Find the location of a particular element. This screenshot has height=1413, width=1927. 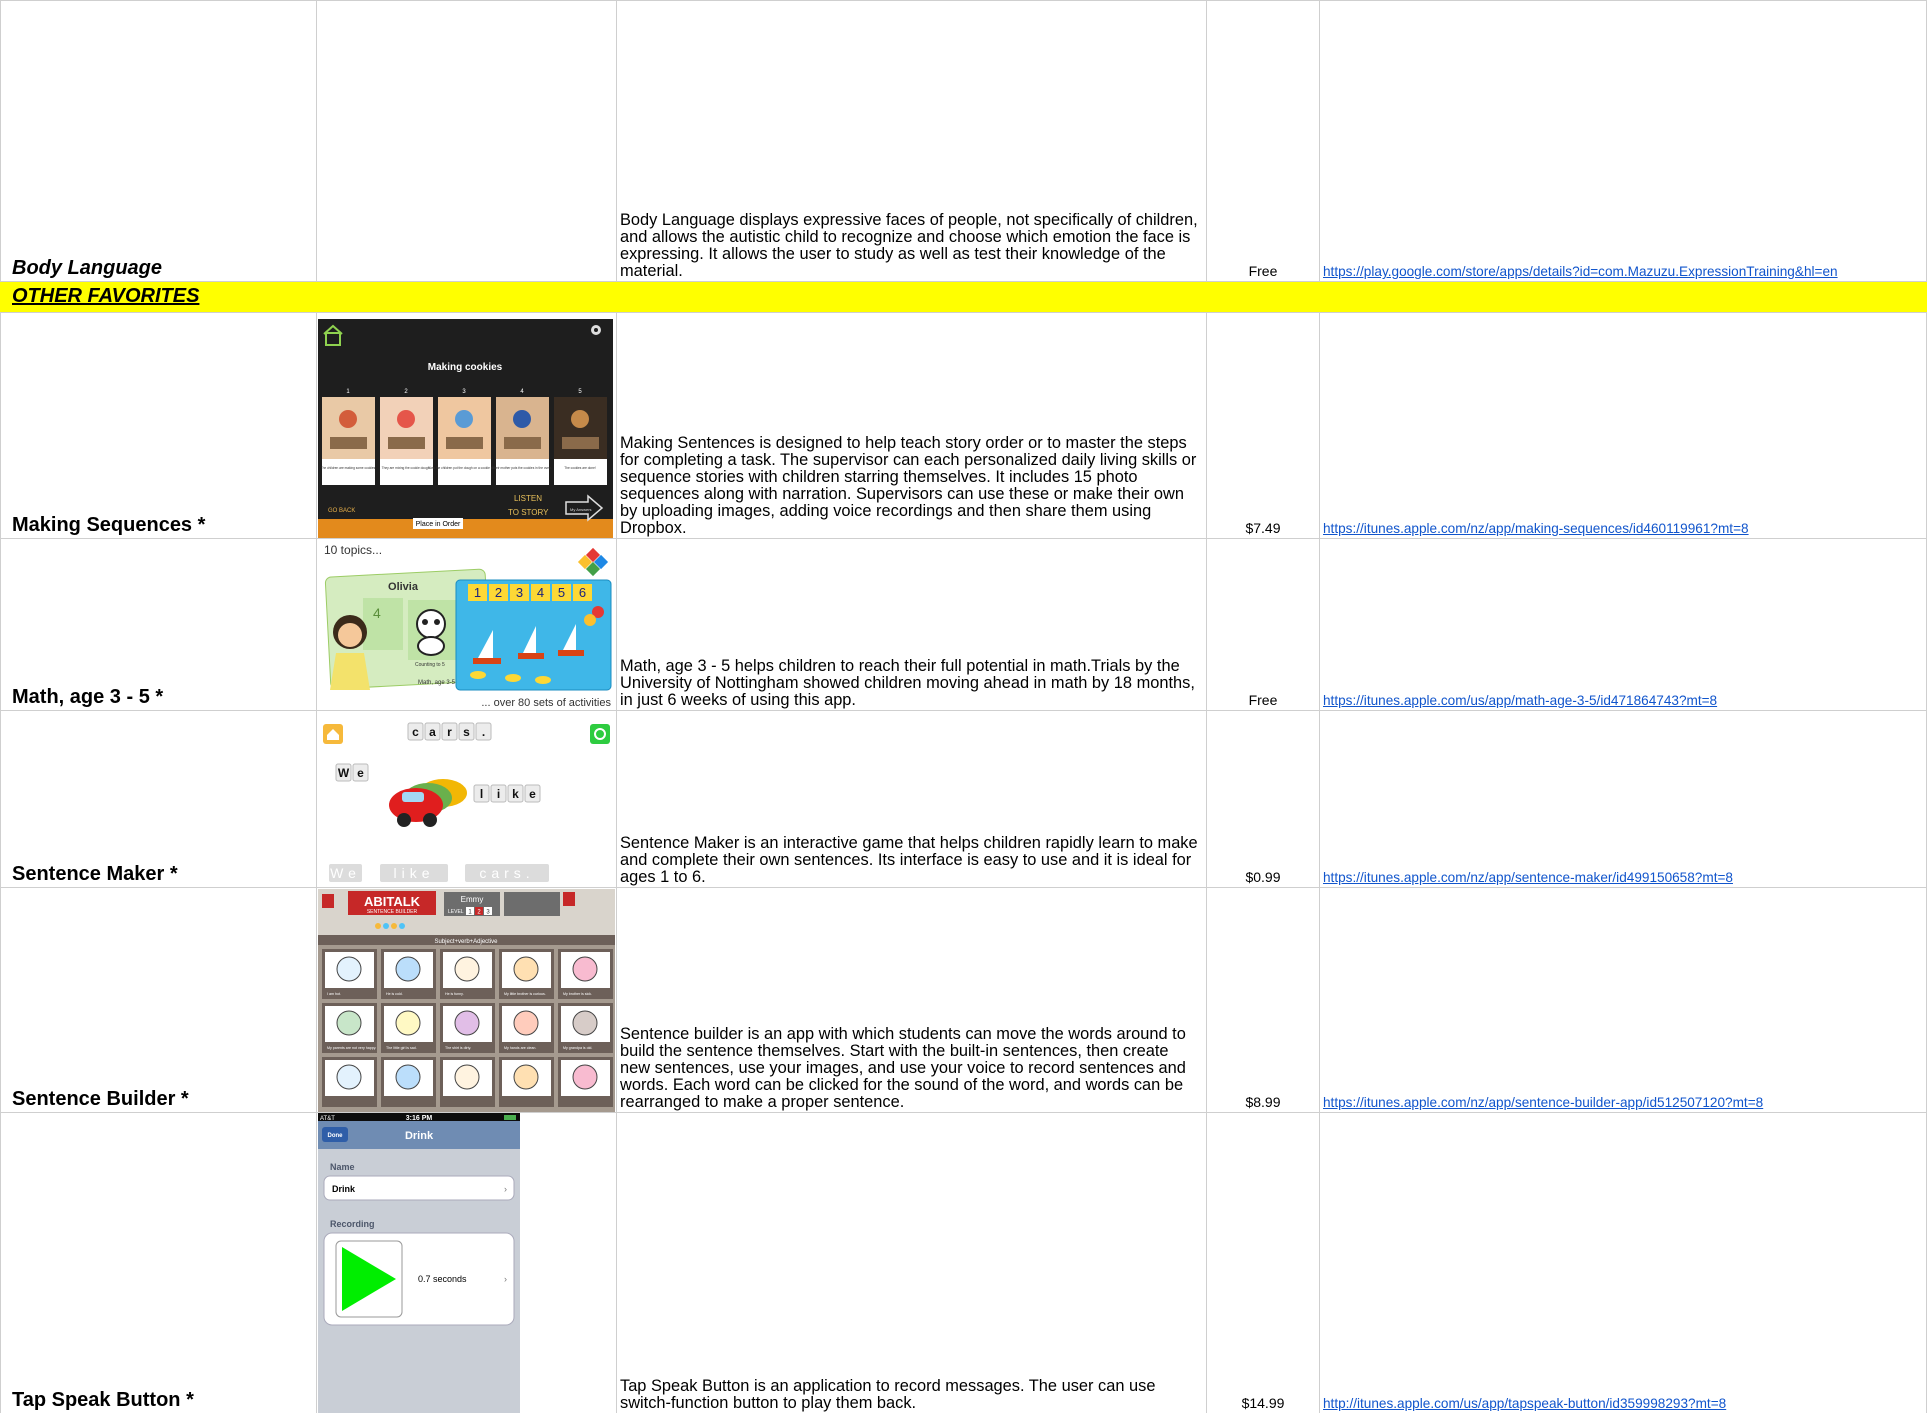

app-name-cell: Sentence Maker * is located at coordinates (158, 799).